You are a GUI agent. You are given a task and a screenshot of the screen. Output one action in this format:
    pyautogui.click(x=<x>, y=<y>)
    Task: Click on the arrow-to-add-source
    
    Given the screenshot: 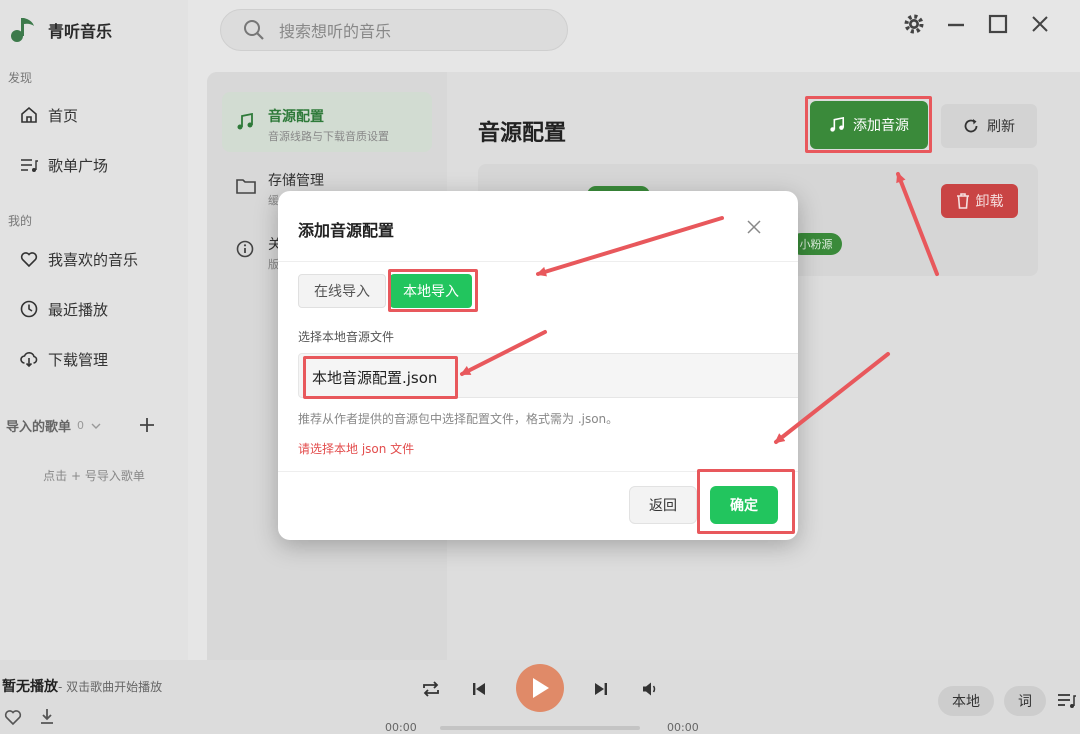 What is the action you would take?
    pyautogui.click(x=917, y=224)
    